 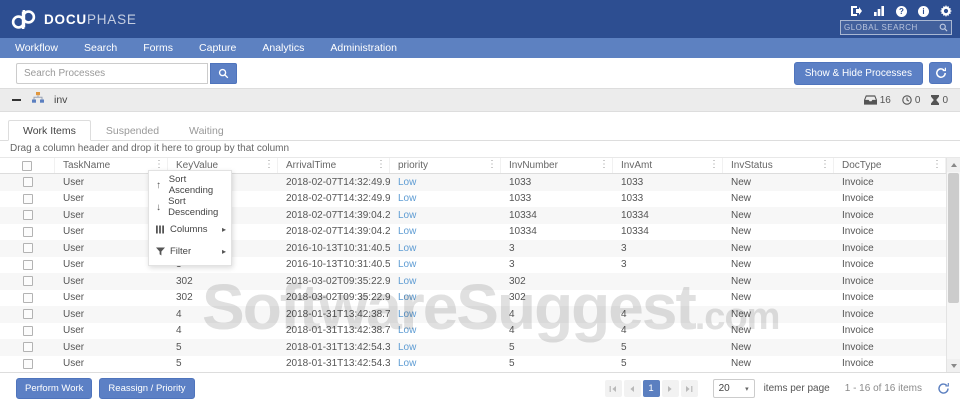 I want to click on nav-item: Administration, so click(x=363, y=48).